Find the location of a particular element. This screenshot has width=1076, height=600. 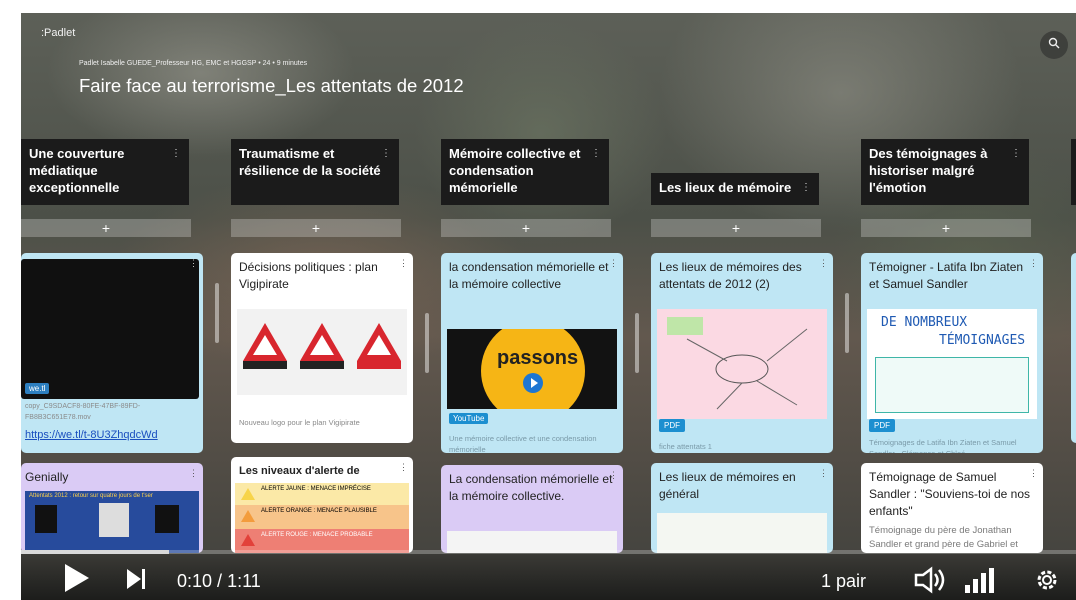

column-title: Une couverture médiatique exceptionnelle is located at coordinates (77, 170).